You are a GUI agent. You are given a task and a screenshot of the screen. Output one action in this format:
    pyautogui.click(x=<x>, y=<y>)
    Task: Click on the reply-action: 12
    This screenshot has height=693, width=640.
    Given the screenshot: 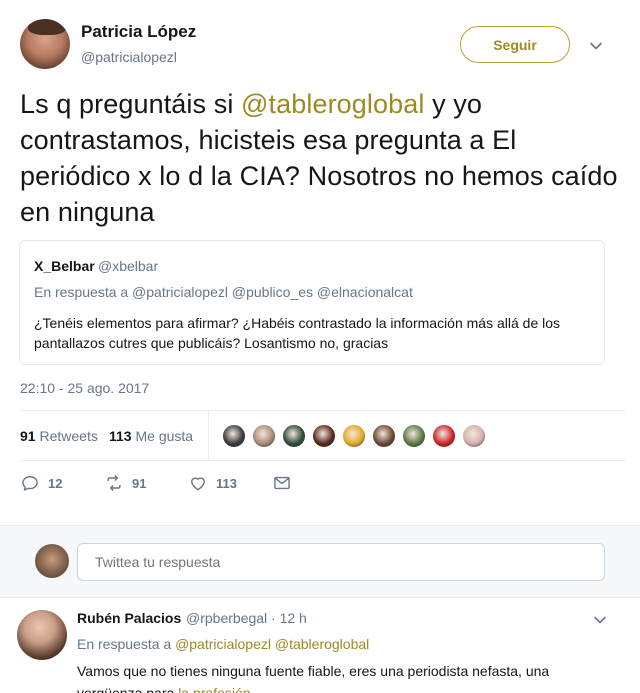 What is the action you would take?
    pyautogui.click(x=41, y=483)
    